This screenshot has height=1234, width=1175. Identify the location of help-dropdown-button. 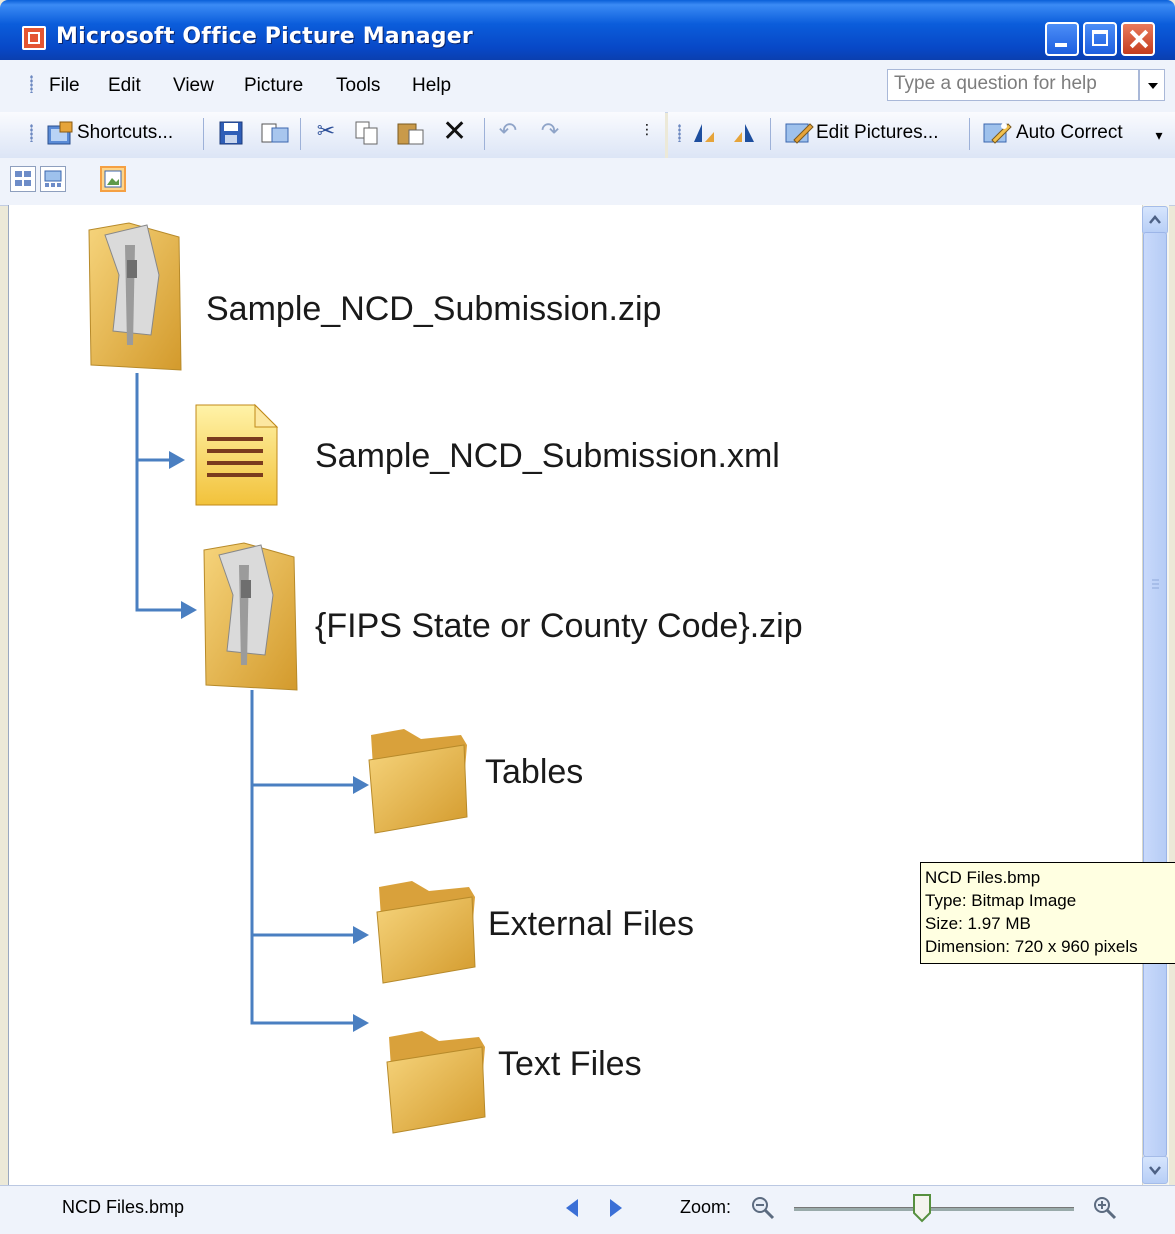
(1152, 85).